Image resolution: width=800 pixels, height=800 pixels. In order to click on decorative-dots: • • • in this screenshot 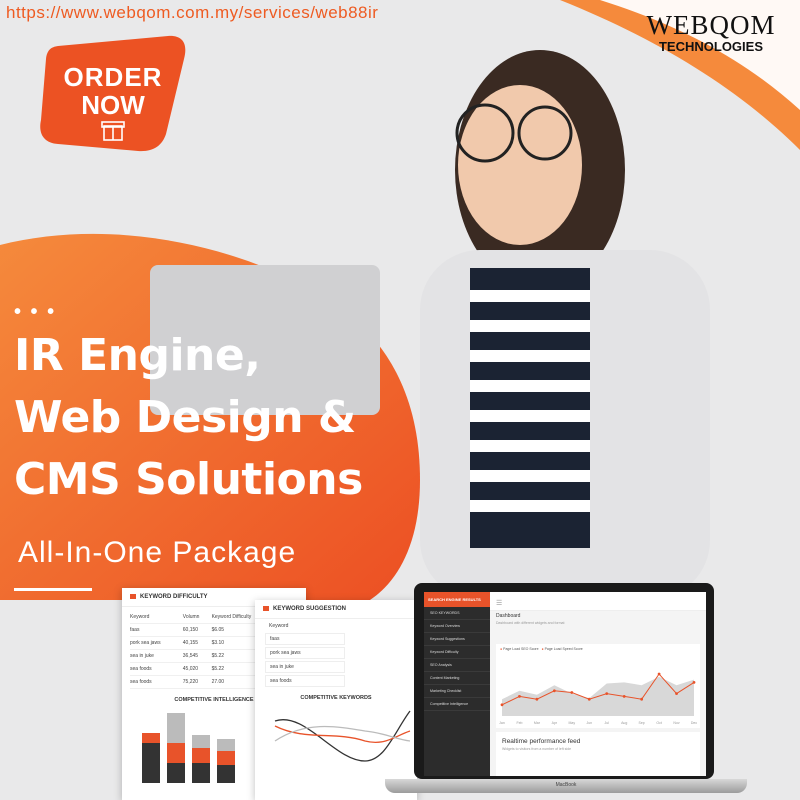, I will do `click(35, 312)`.